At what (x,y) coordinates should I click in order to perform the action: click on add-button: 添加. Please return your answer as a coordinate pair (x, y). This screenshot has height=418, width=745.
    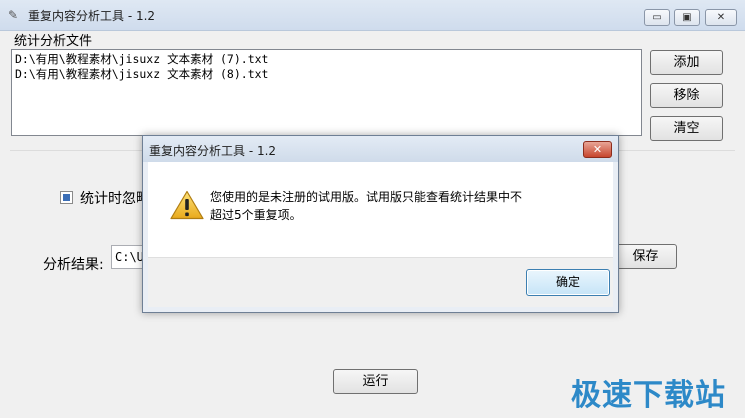
    Looking at the image, I should click on (686, 62).